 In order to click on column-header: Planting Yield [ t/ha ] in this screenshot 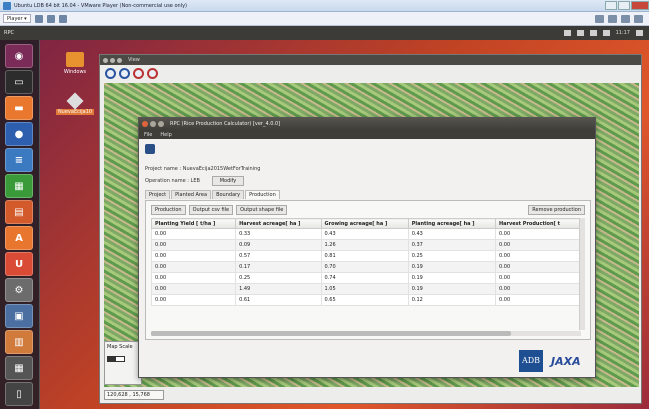, I will do `click(193, 223)`.